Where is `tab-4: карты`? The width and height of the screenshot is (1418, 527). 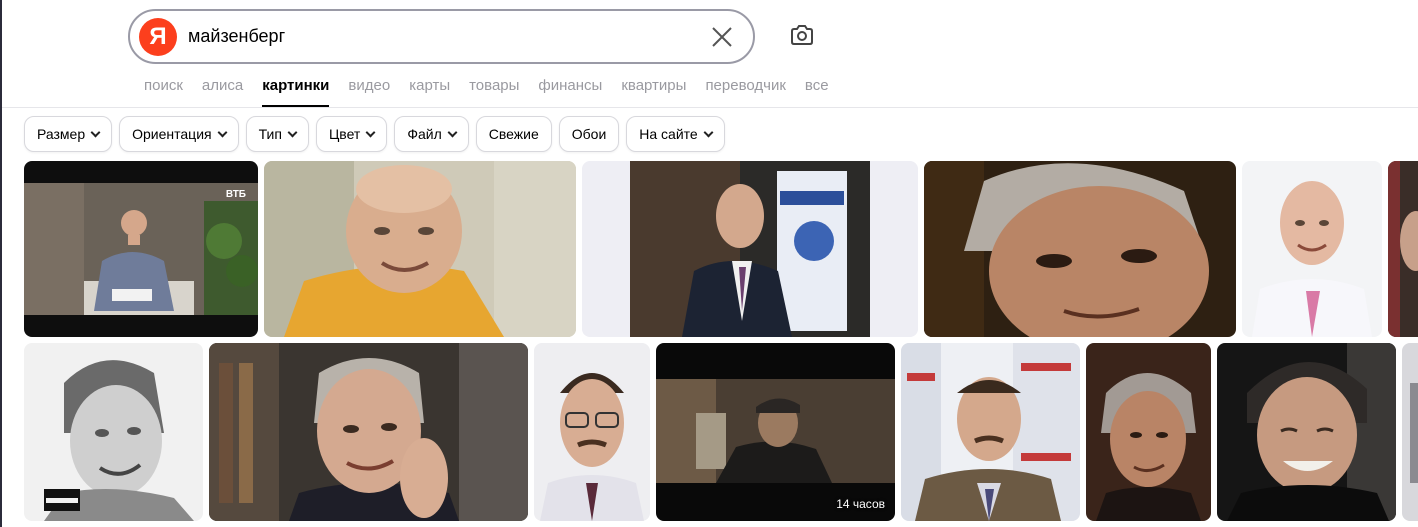
tab-4: карты is located at coordinates (429, 92).